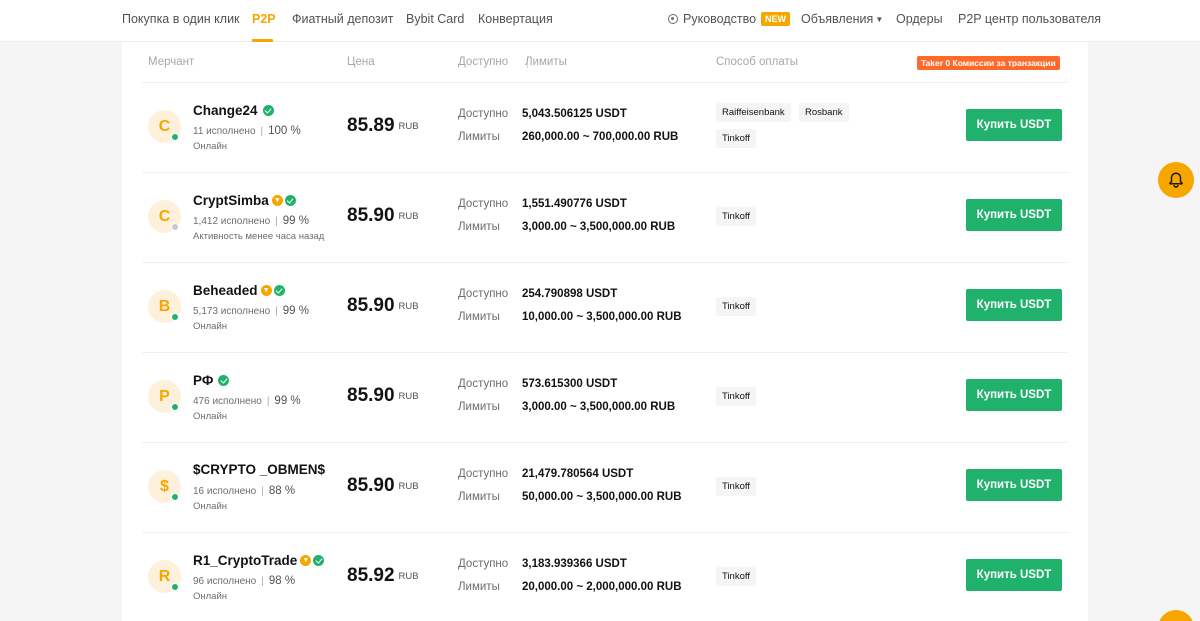 This screenshot has height=621, width=1200. Describe the element at coordinates (602, 317) in the screenshot. I see `limits-value: 10,000.00 ~ 3,500,000.00 RUB` at that location.